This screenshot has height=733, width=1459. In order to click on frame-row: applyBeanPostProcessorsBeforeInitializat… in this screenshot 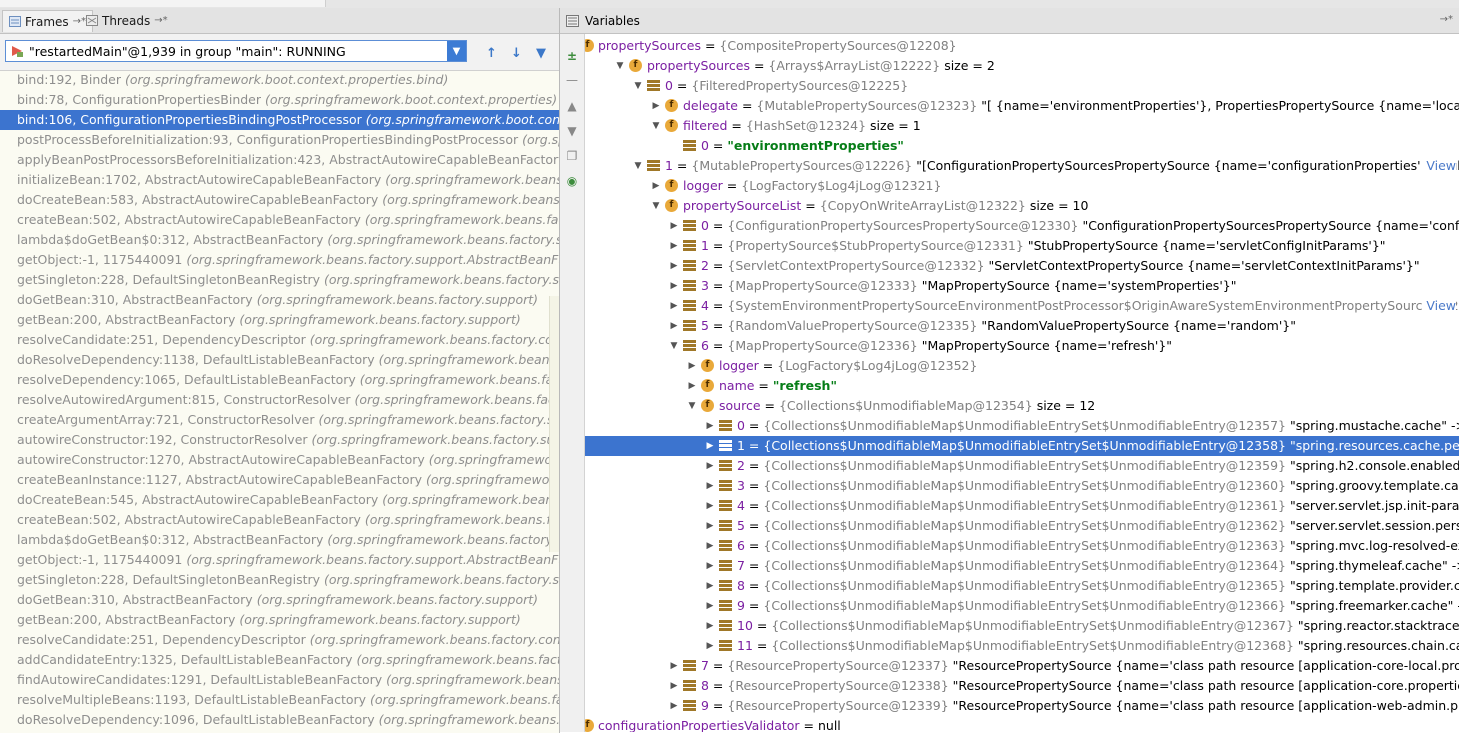, I will do `click(279, 160)`.